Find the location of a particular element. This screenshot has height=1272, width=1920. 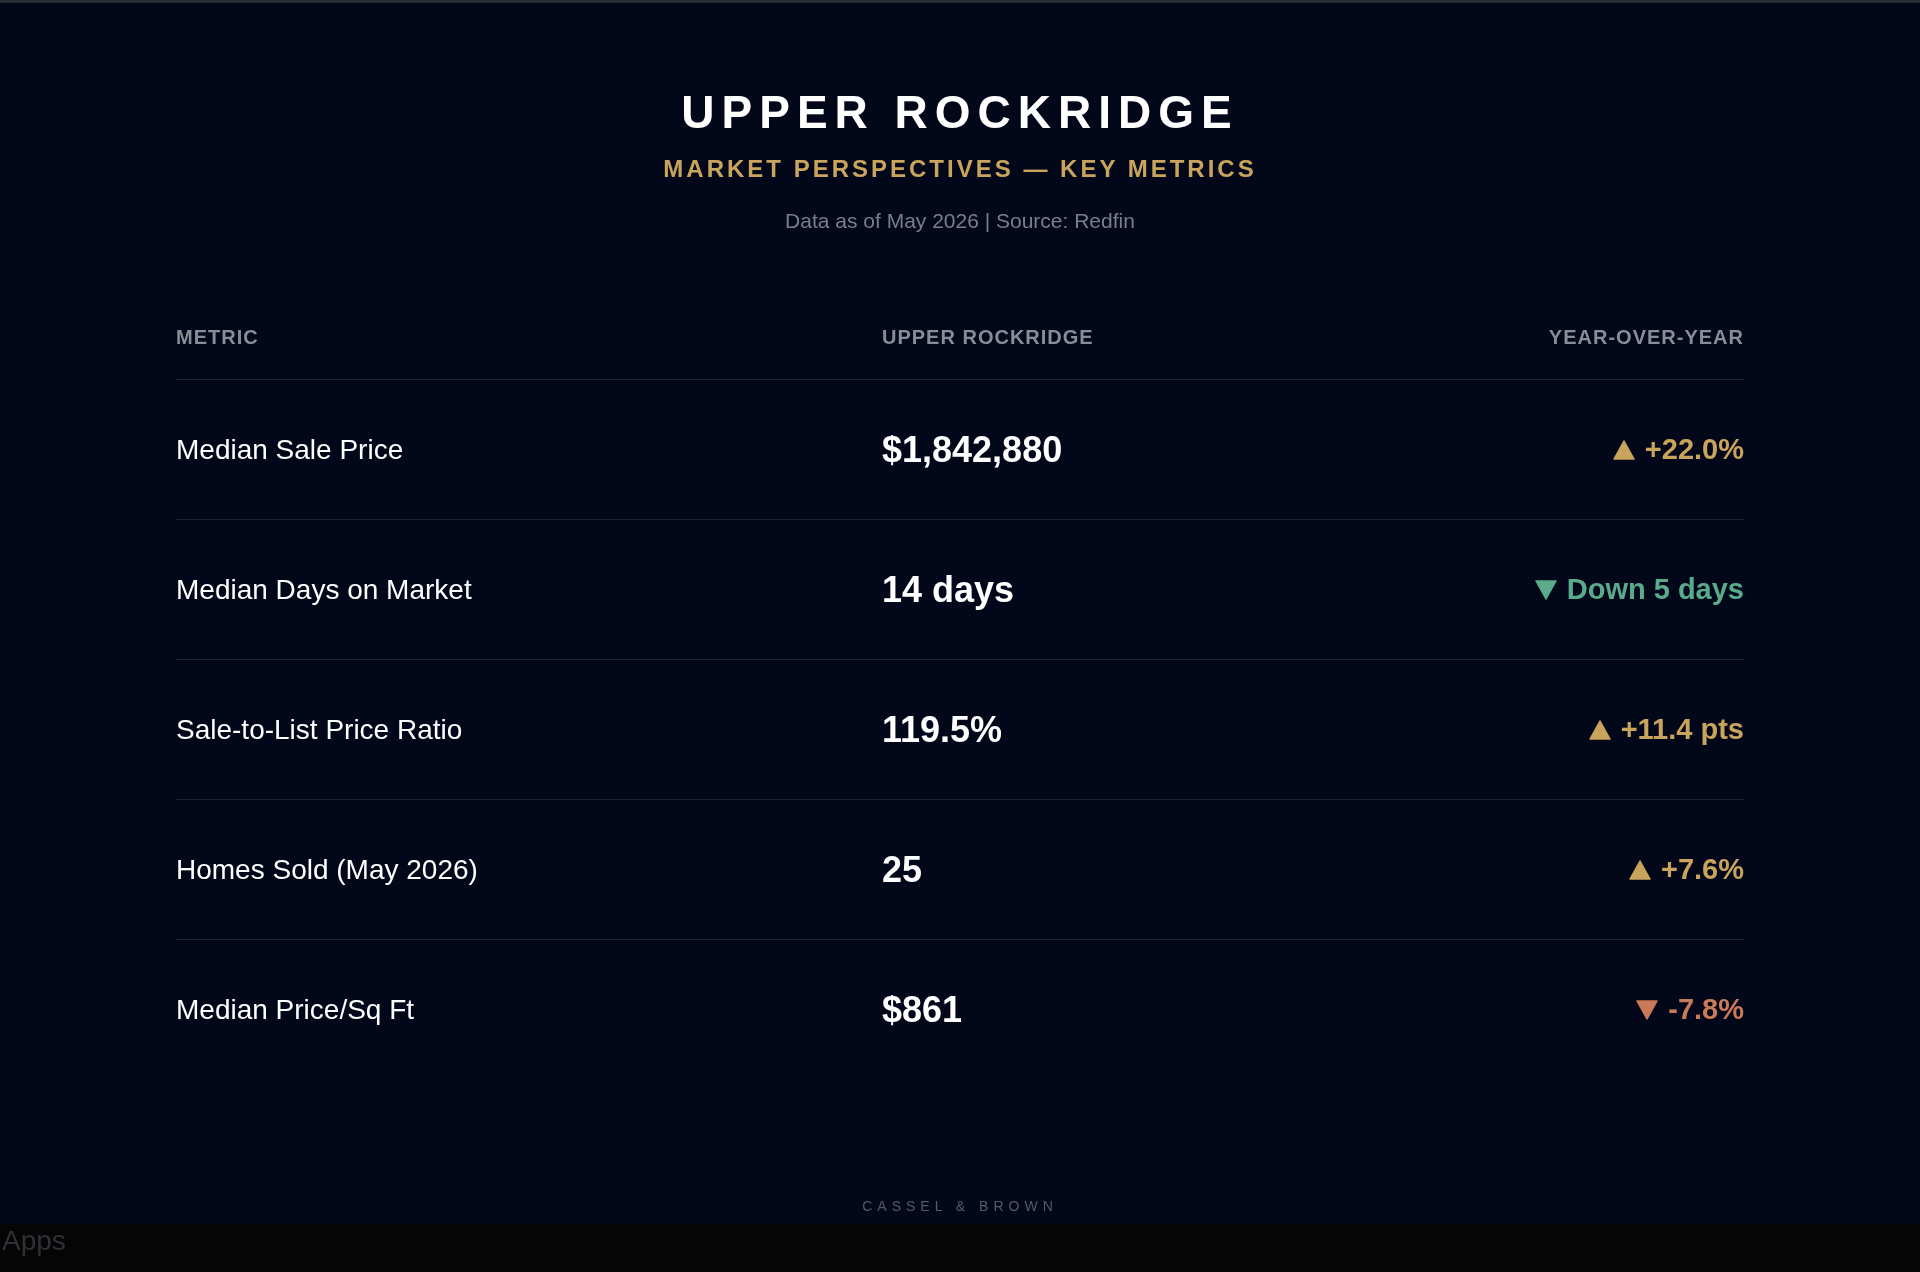

metric-name: Median Sale Price is located at coordinates (290, 449).